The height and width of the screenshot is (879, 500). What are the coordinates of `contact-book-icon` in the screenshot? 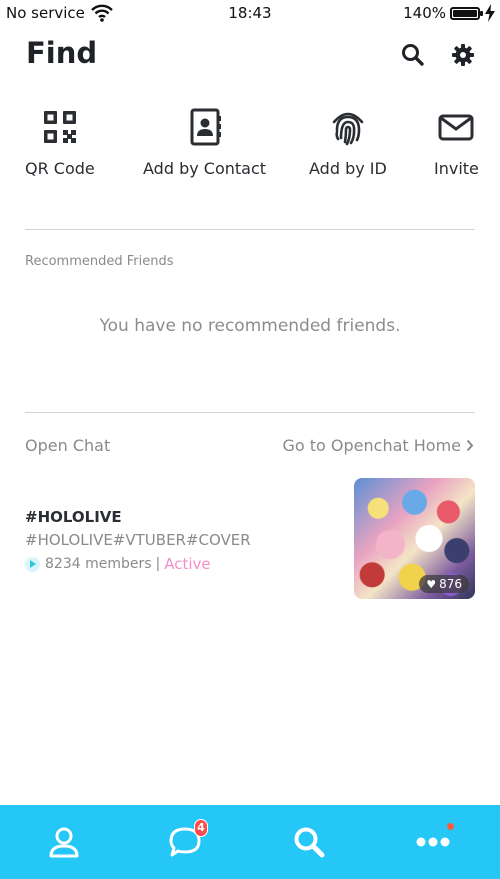 It's located at (205, 127).